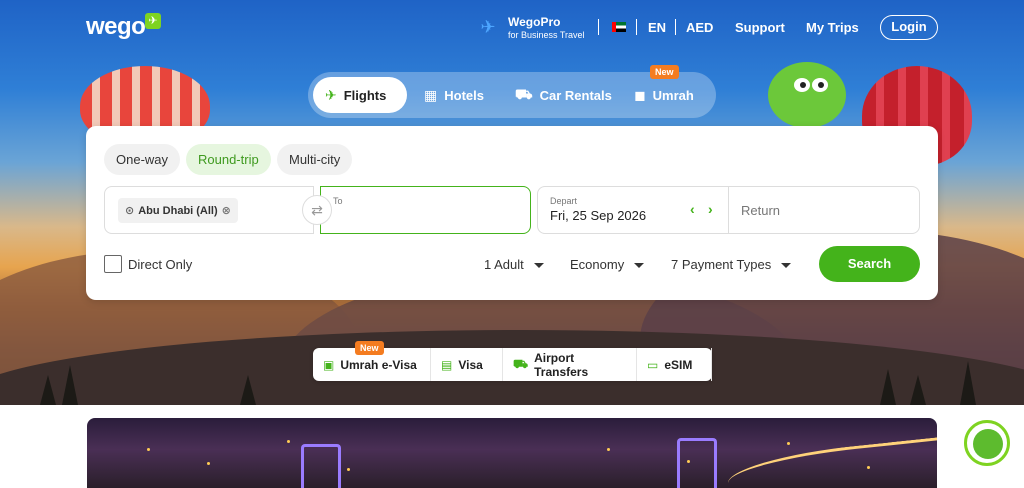  Describe the element at coordinates (692, 209) in the screenshot. I see `chevron-left-icon: ‹` at that location.